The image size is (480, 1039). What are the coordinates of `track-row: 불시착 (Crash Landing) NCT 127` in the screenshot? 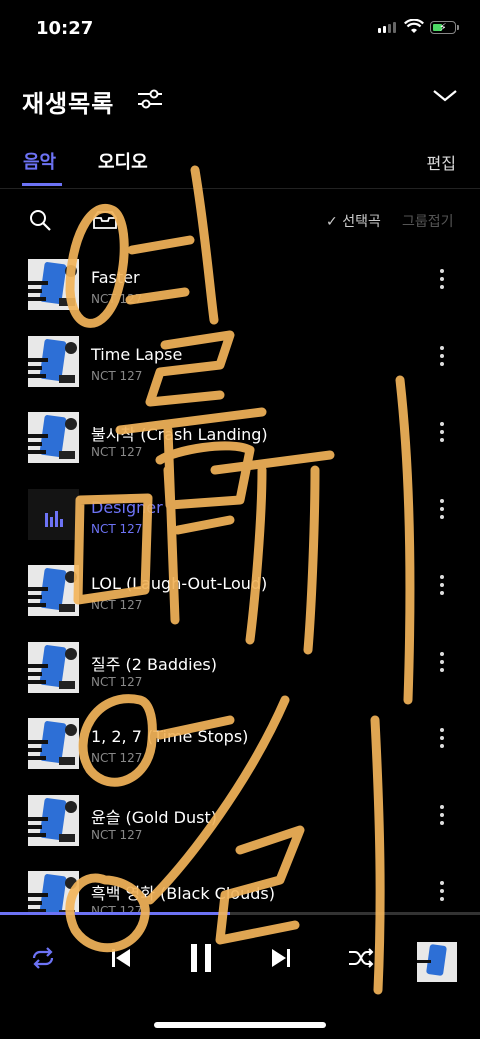 It's located at (240, 441).